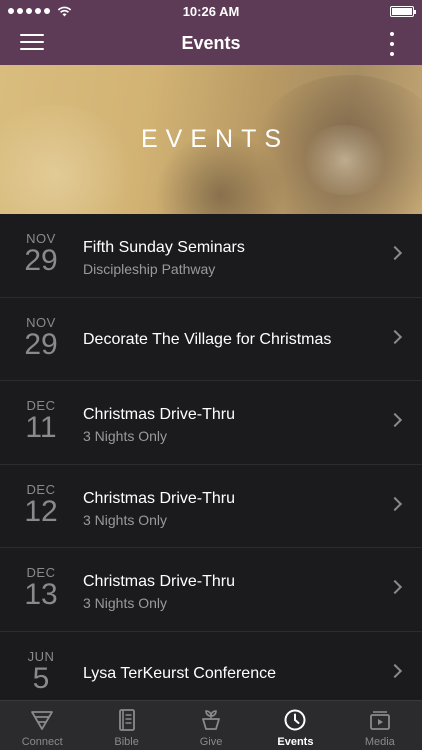 The image size is (422, 750). Describe the element at coordinates (149, 269) in the screenshot. I see `event-subtitle: Discipleship Pathway` at that location.